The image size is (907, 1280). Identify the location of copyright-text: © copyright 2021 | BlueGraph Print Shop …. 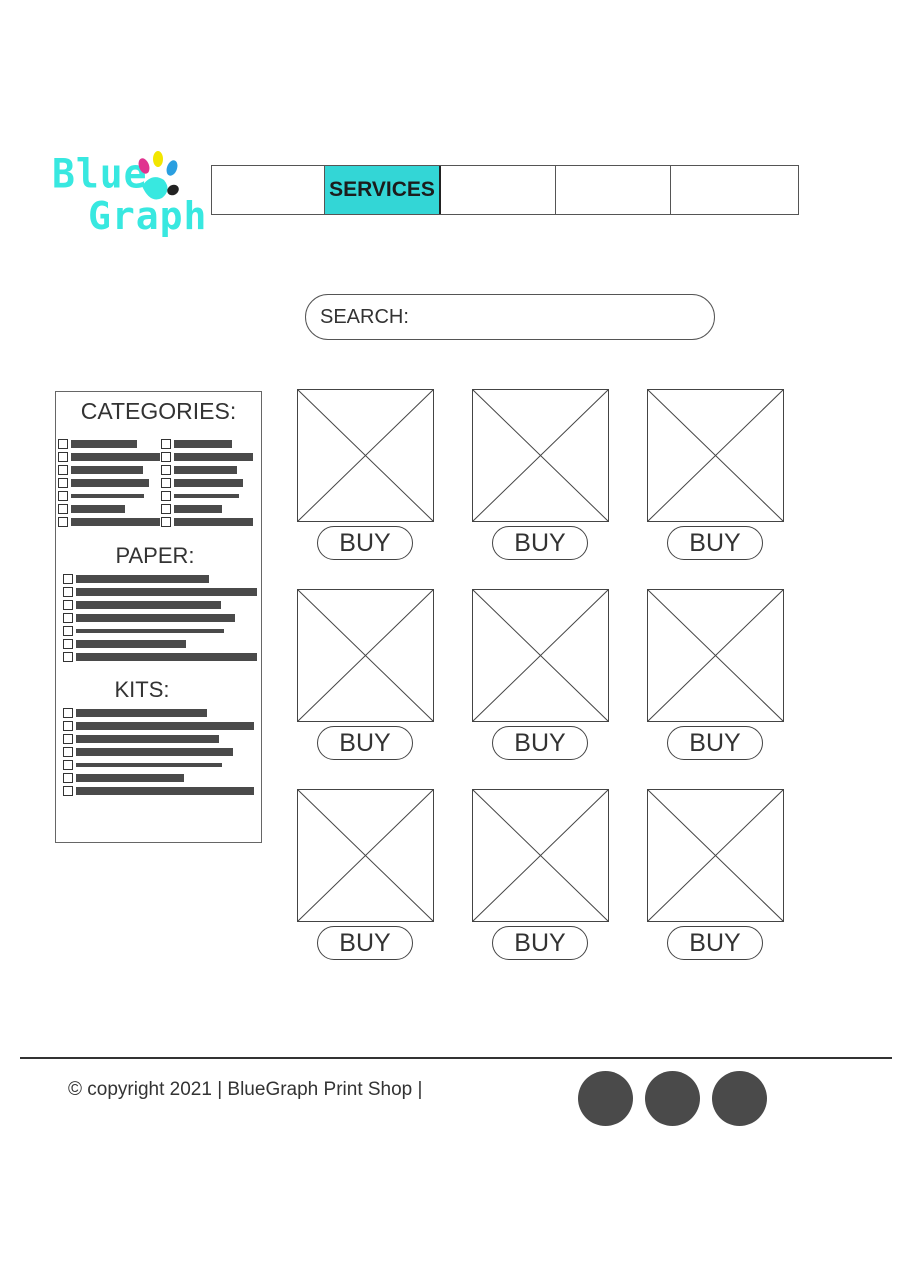
(245, 1089).